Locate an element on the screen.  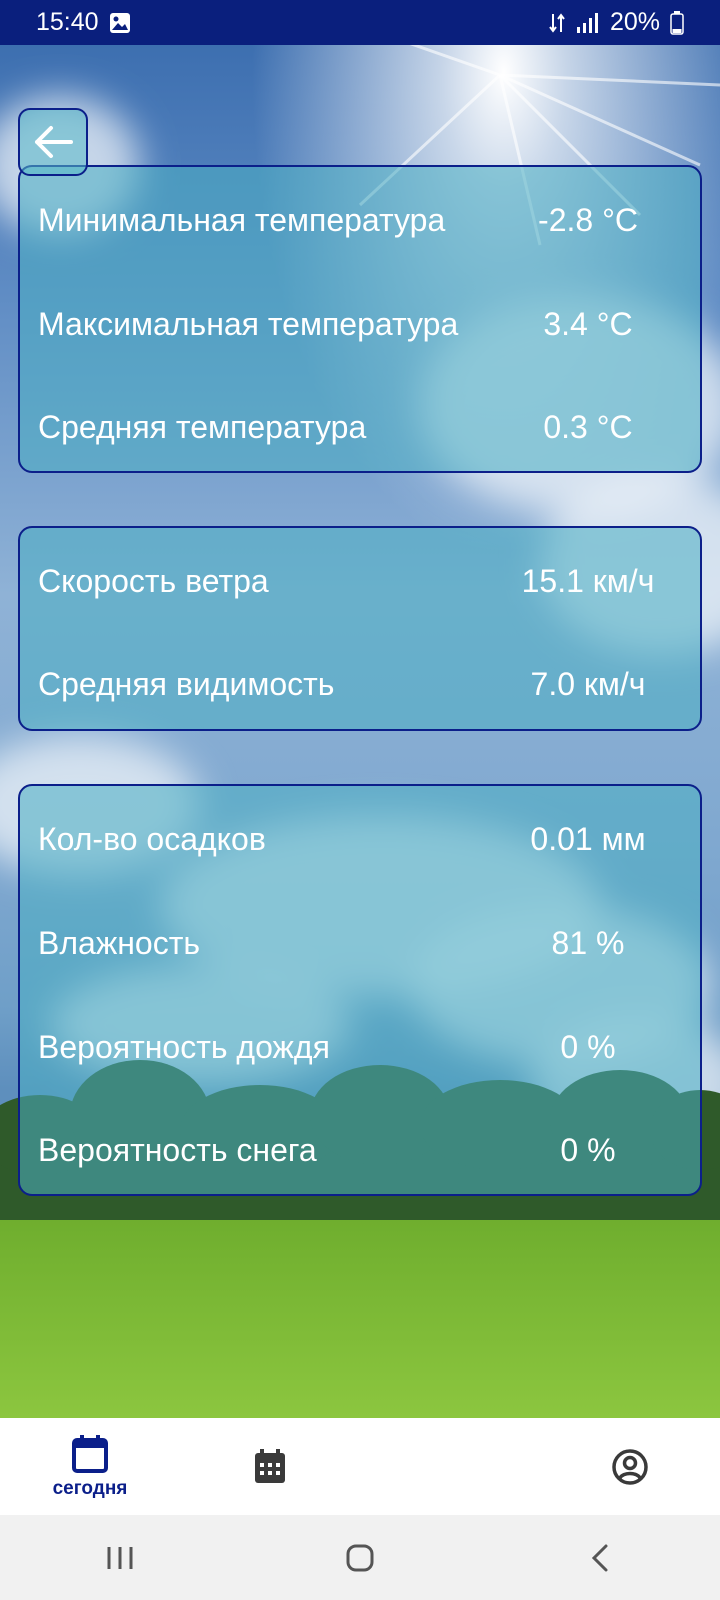
signal-icon is located at coordinates (588, 23).